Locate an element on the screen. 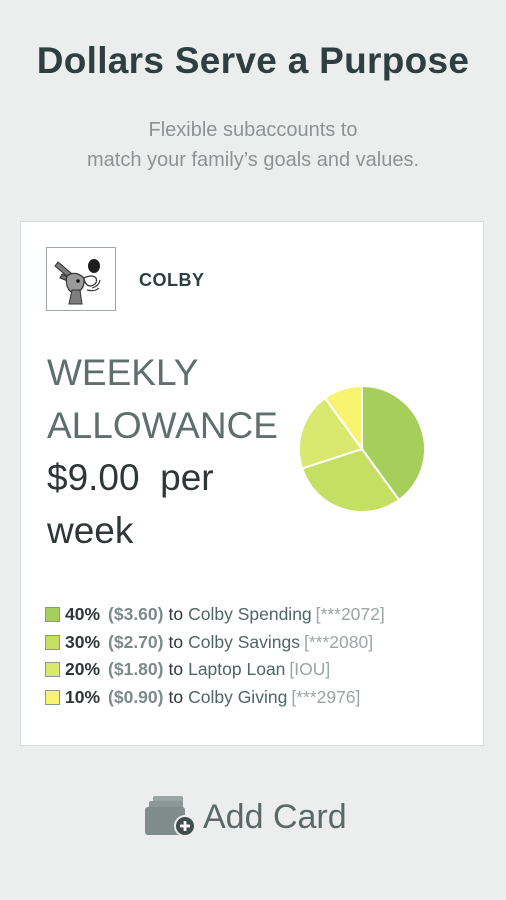 The width and height of the screenshot is (506, 900). legend-target-name: Colby Spending is located at coordinates (250, 614).